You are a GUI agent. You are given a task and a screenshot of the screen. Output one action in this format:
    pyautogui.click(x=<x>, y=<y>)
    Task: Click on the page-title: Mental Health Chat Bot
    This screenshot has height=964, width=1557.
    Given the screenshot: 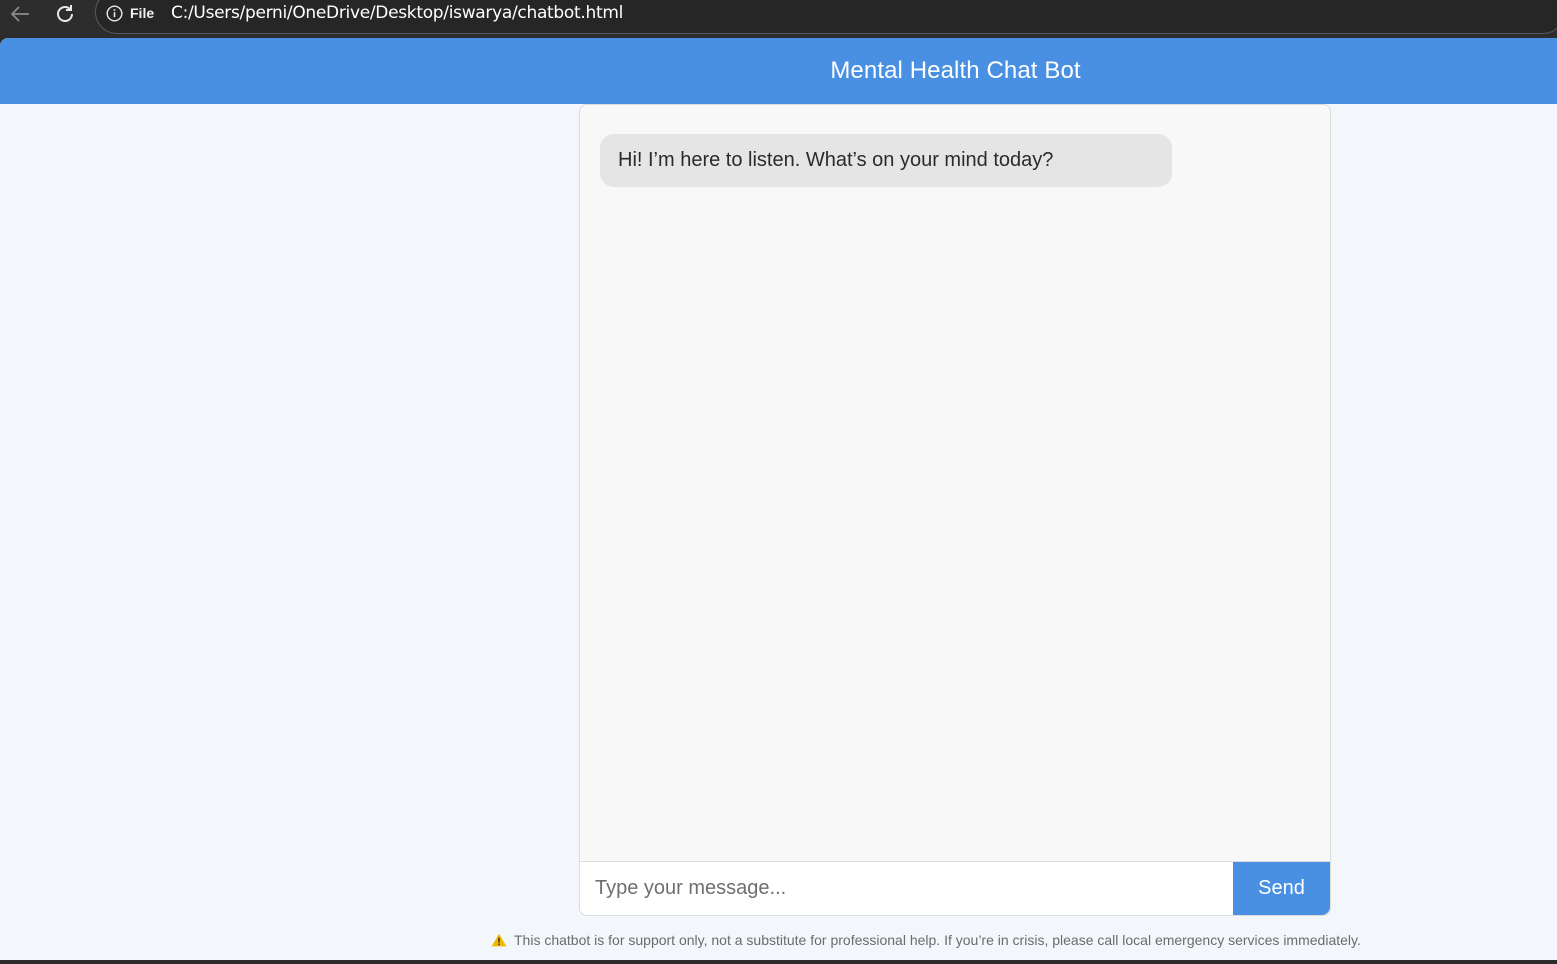 What is the action you would take?
    pyautogui.click(x=955, y=70)
    